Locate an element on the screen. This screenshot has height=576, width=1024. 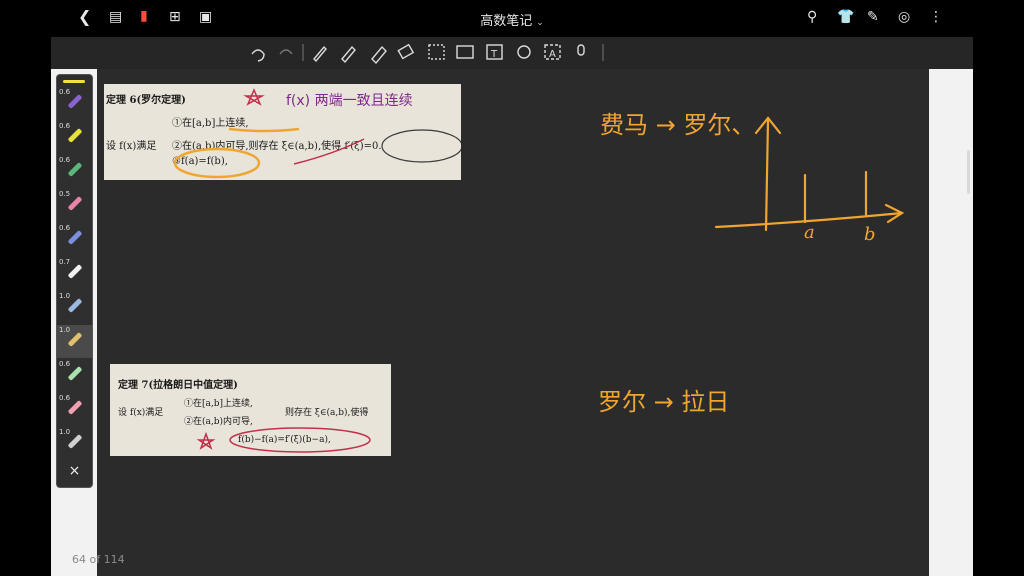
eraser-icon is located at coordinates (406, 51).